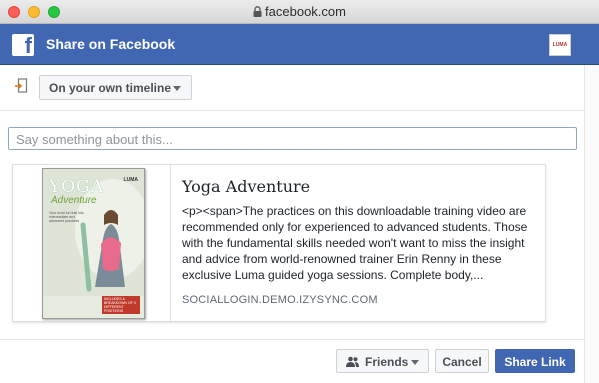 The height and width of the screenshot is (383, 599). What do you see at coordinates (305, 11) in the screenshot?
I see `address-text: facebook.com` at bounding box center [305, 11].